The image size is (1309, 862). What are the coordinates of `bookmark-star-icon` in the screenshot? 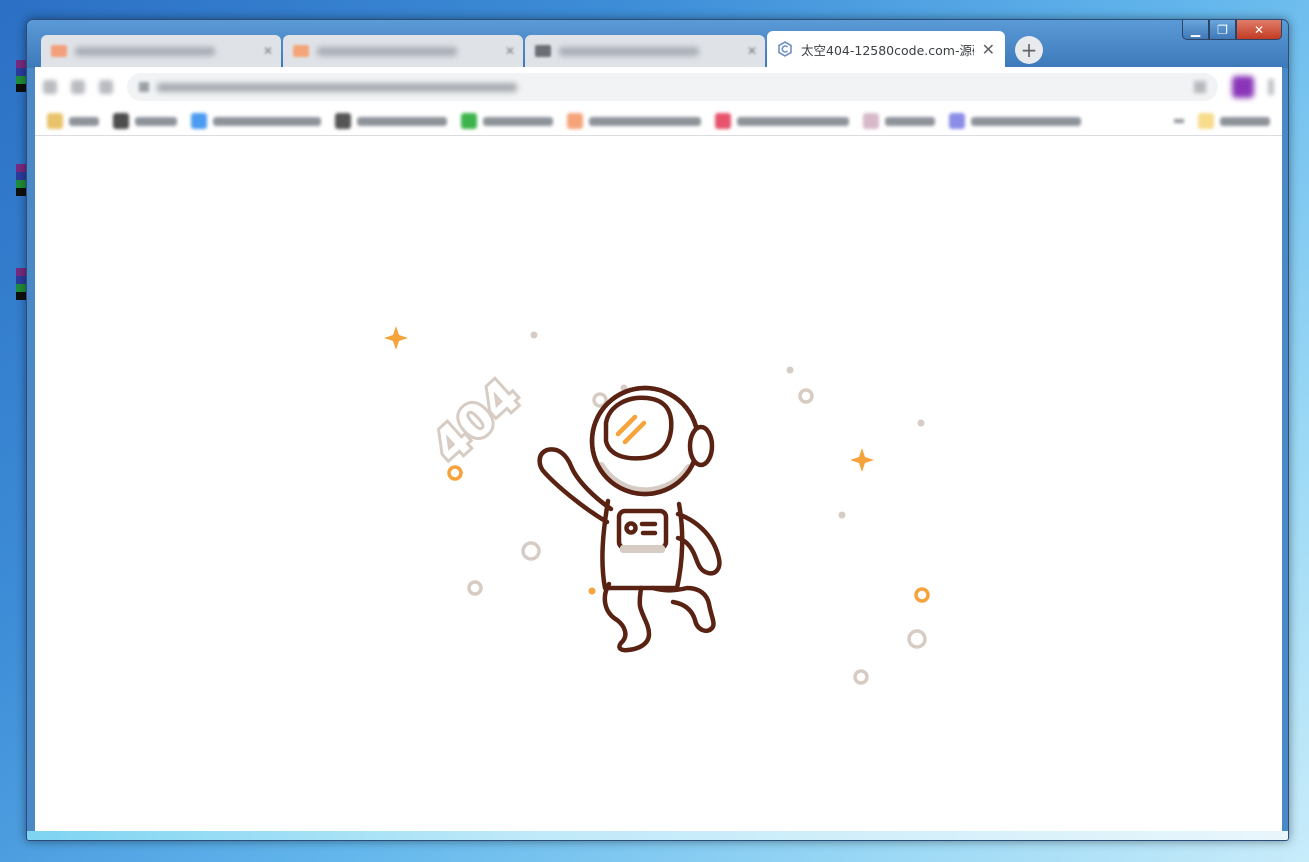 It's located at (1200, 87).